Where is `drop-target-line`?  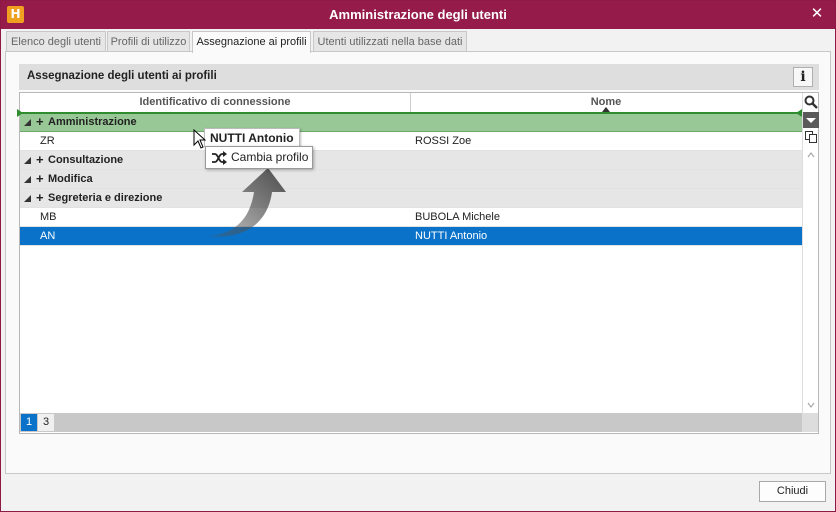
drop-target-line is located at coordinates (411, 113).